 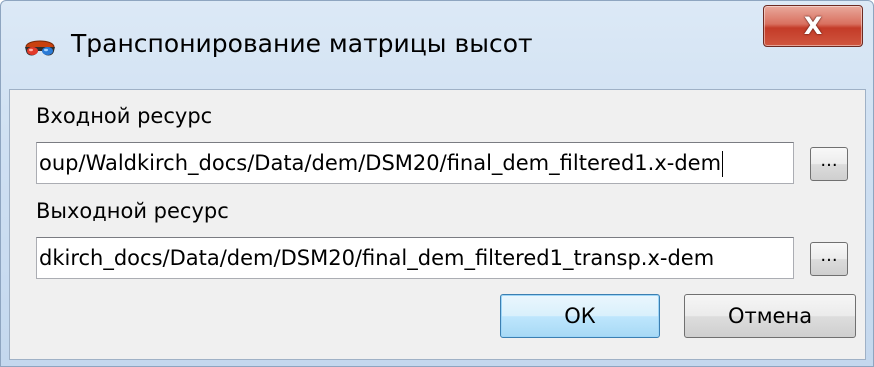 What do you see at coordinates (132, 211) in the screenshot?
I see `output-resource-label: Выходной ресурс` at bounding box center [132, 211].